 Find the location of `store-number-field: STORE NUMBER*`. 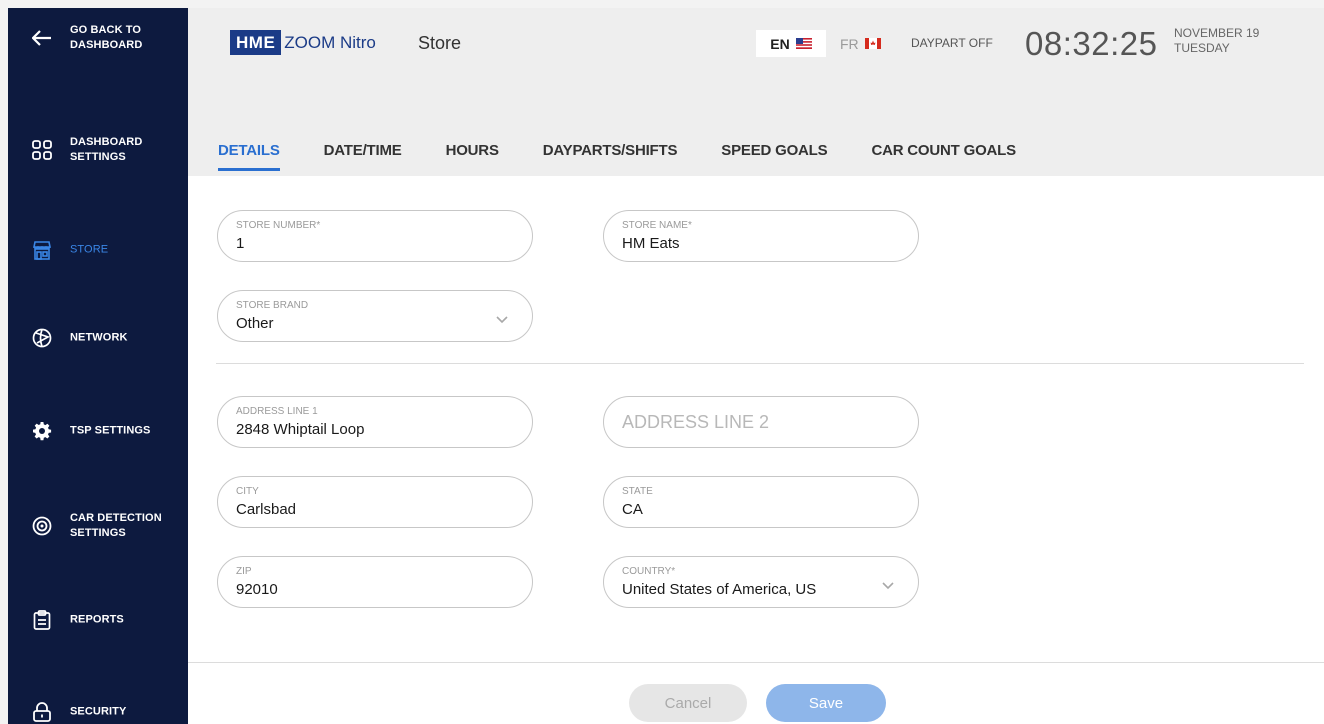

store-number-field: STORE NUMBER* is located at coordinates (375, 236).